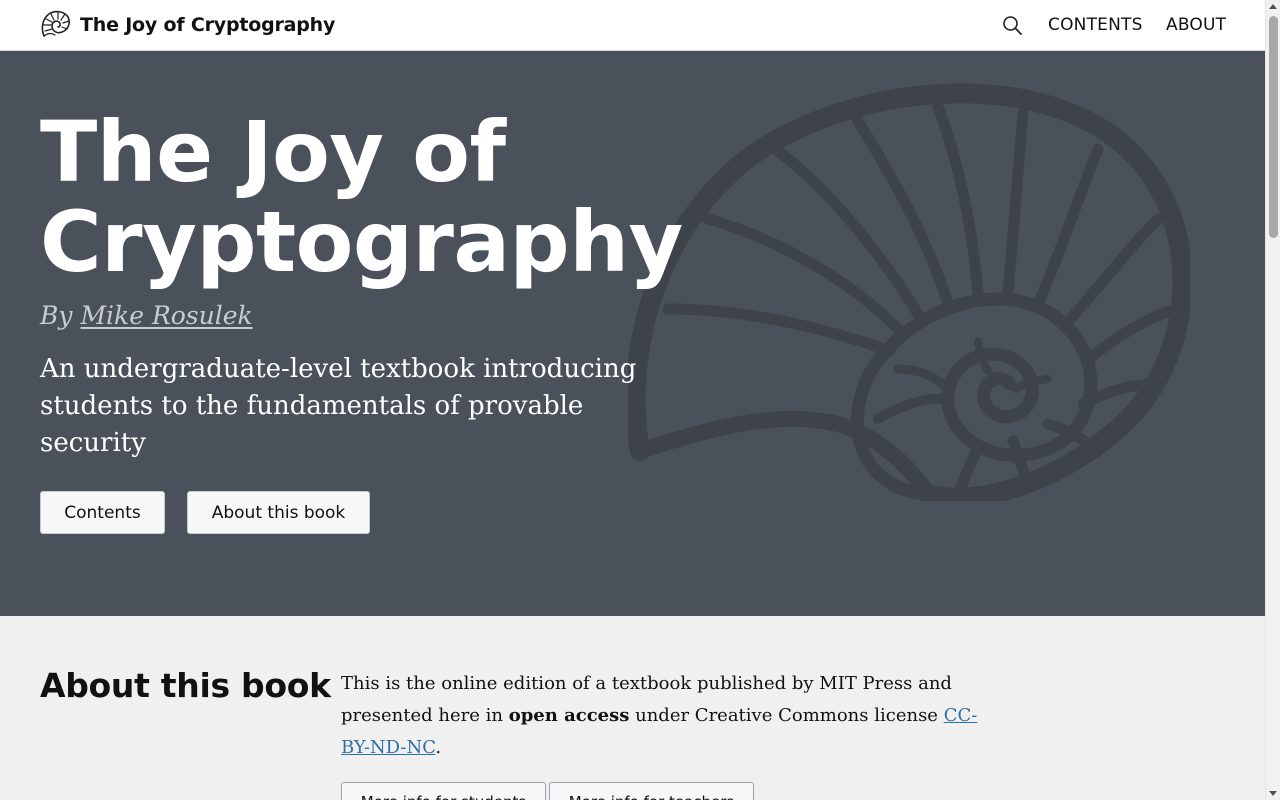 The height and width of the screenshot is (800, 1280). What do you see at coordinates (632, 25) in the screenshot?
I see `top-navbar: The Joy of Cryptography CONTENTS ABOUT` at bounding box center [632, 25].